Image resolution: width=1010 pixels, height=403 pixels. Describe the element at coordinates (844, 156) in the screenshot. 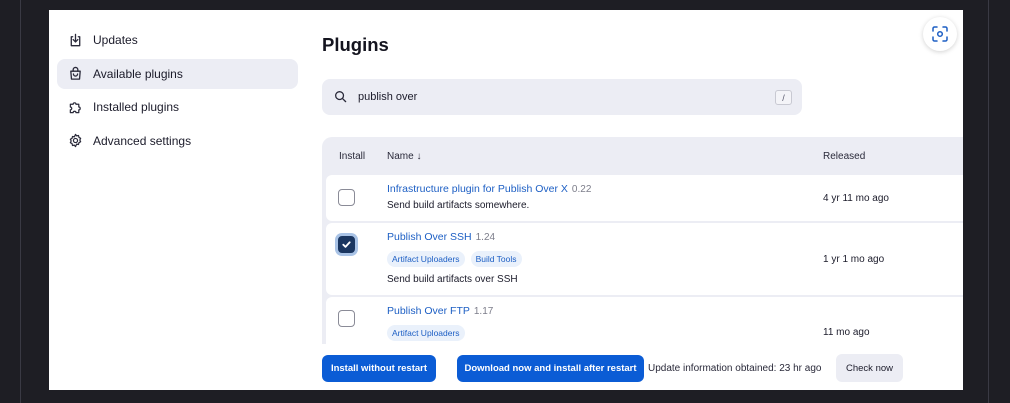

I see `column-header-released: Released` at that location.